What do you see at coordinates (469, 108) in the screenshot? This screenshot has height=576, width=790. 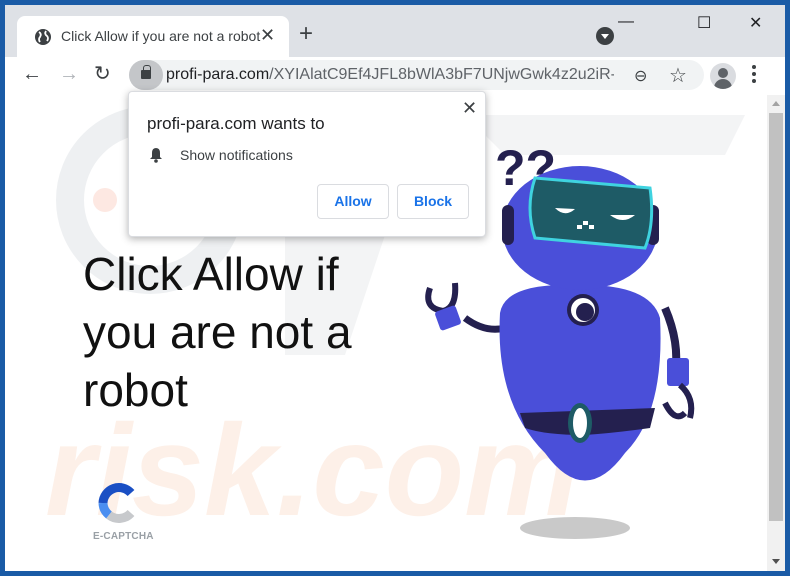 I see `popup-close-icon: ✕` at bounding box center [469, 108].